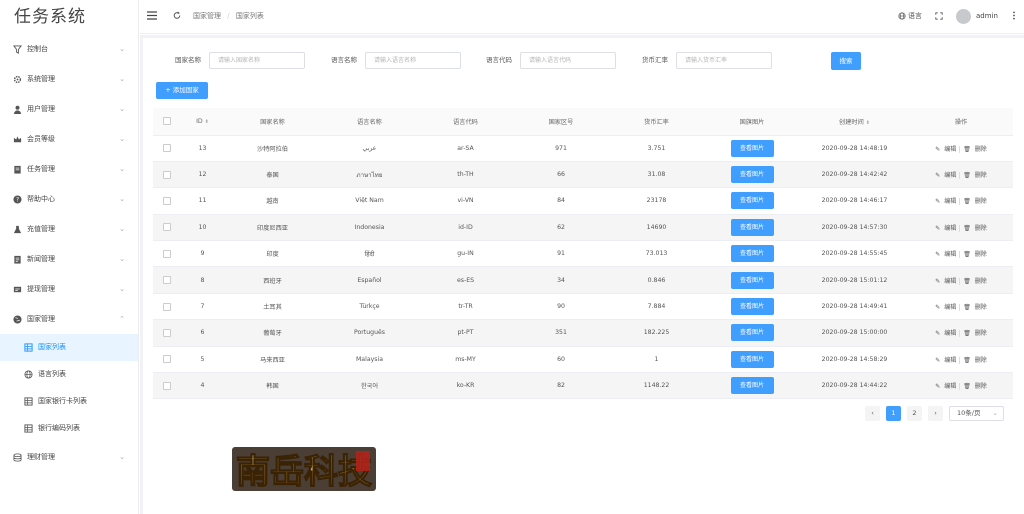  I want to click on sidebar-item-users: 用户管理 ⌄, so click(69, 109).